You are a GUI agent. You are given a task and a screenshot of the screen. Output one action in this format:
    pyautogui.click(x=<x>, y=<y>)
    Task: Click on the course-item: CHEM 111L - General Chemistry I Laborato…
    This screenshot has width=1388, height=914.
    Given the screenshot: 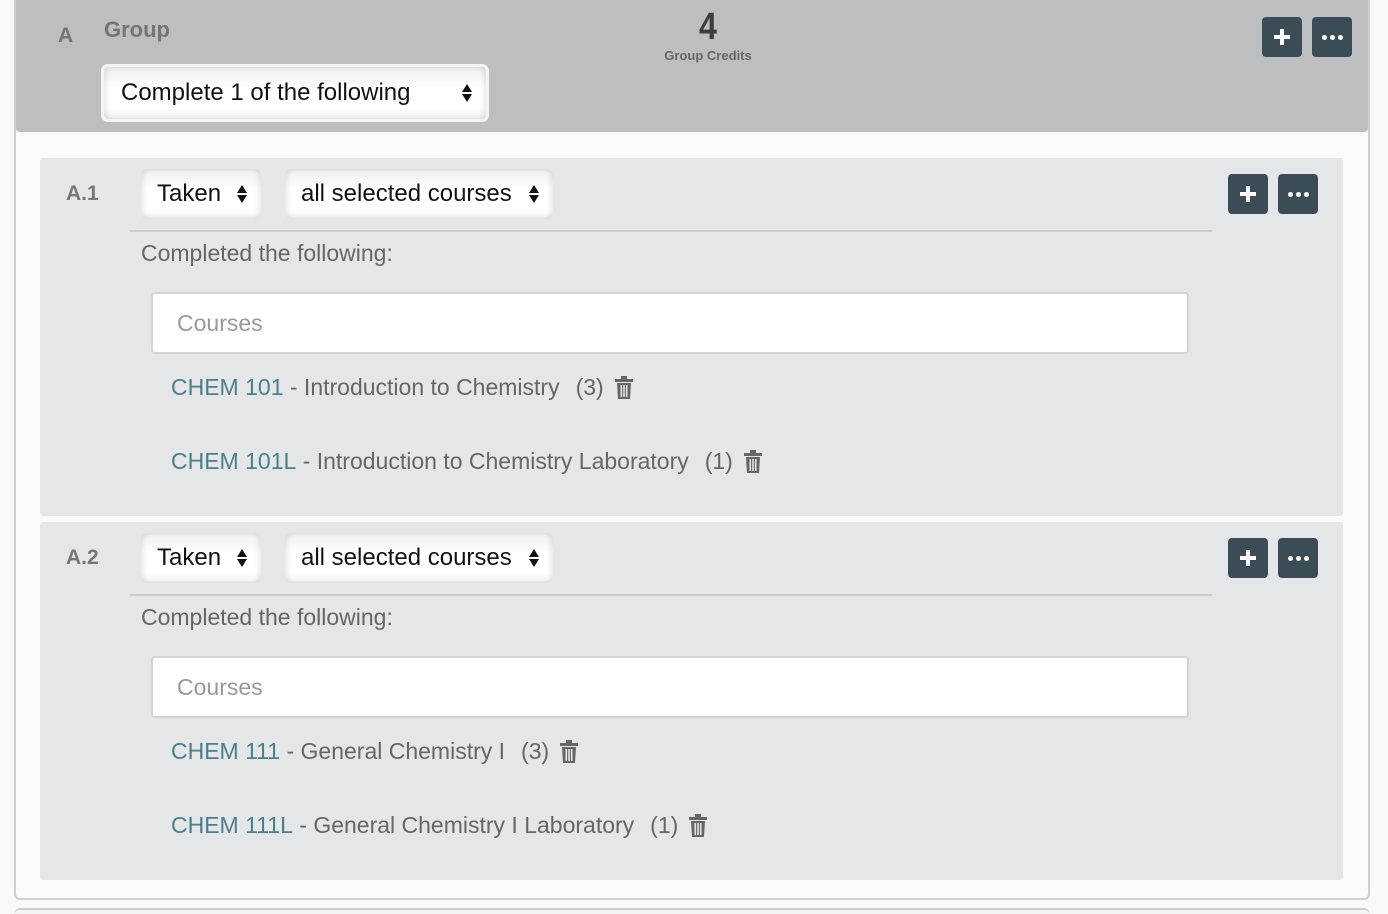 What is the action you would take?
    pyautogui.click(x=439, y=825)
    